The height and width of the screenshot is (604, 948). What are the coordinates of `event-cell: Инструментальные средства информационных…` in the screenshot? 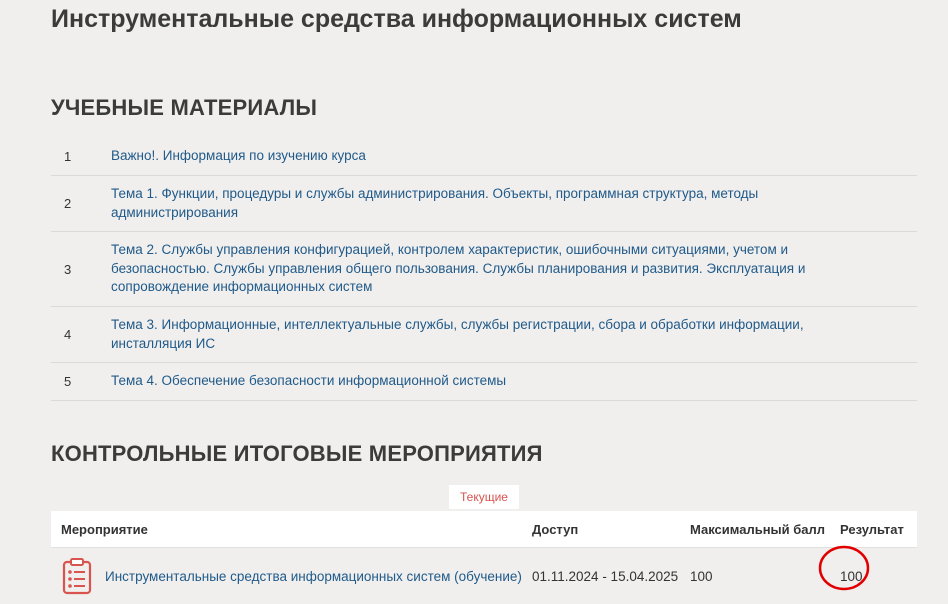 It's located at (291, 576).